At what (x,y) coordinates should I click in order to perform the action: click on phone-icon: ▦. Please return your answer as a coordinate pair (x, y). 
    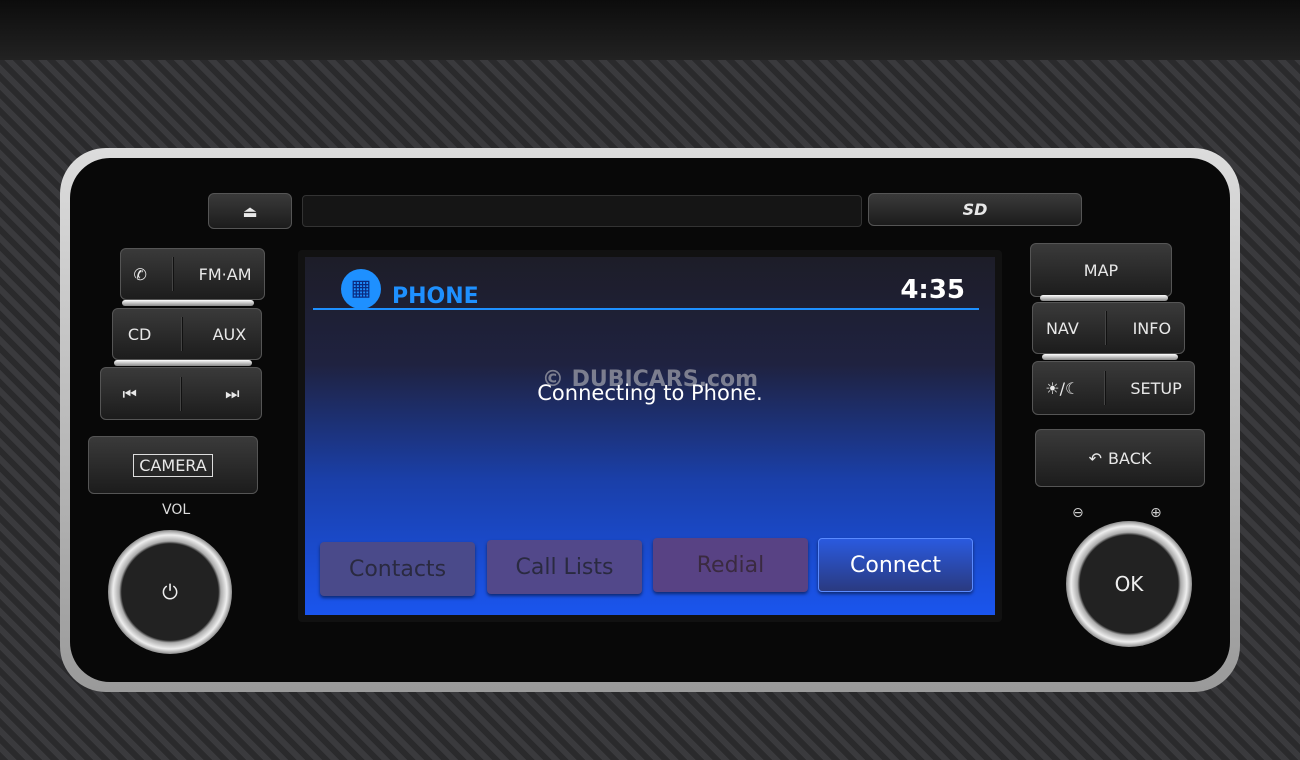
    Looking at the image, I should click on (361, 289).